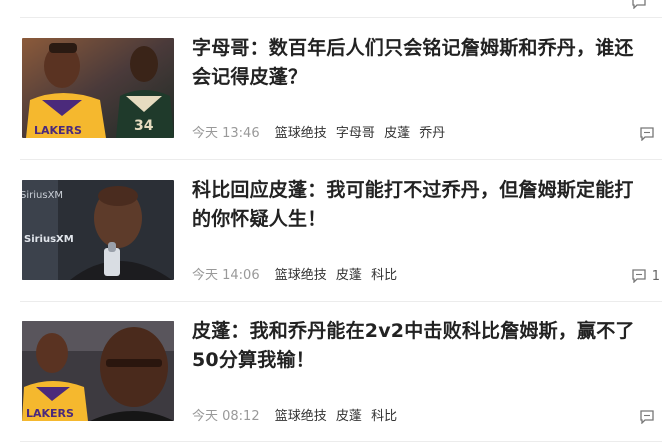  I want to click on thumb-jersey-number: 34, so click(144, 126).